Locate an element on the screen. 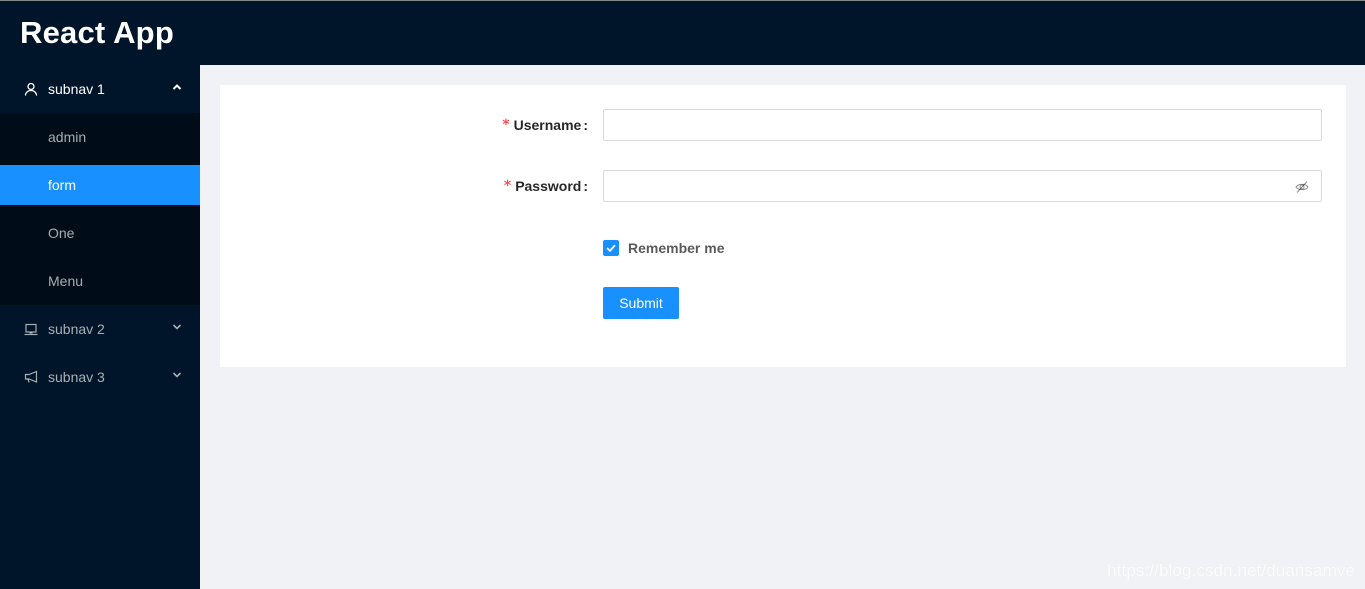  username-input is located at coordinates (962, 125).